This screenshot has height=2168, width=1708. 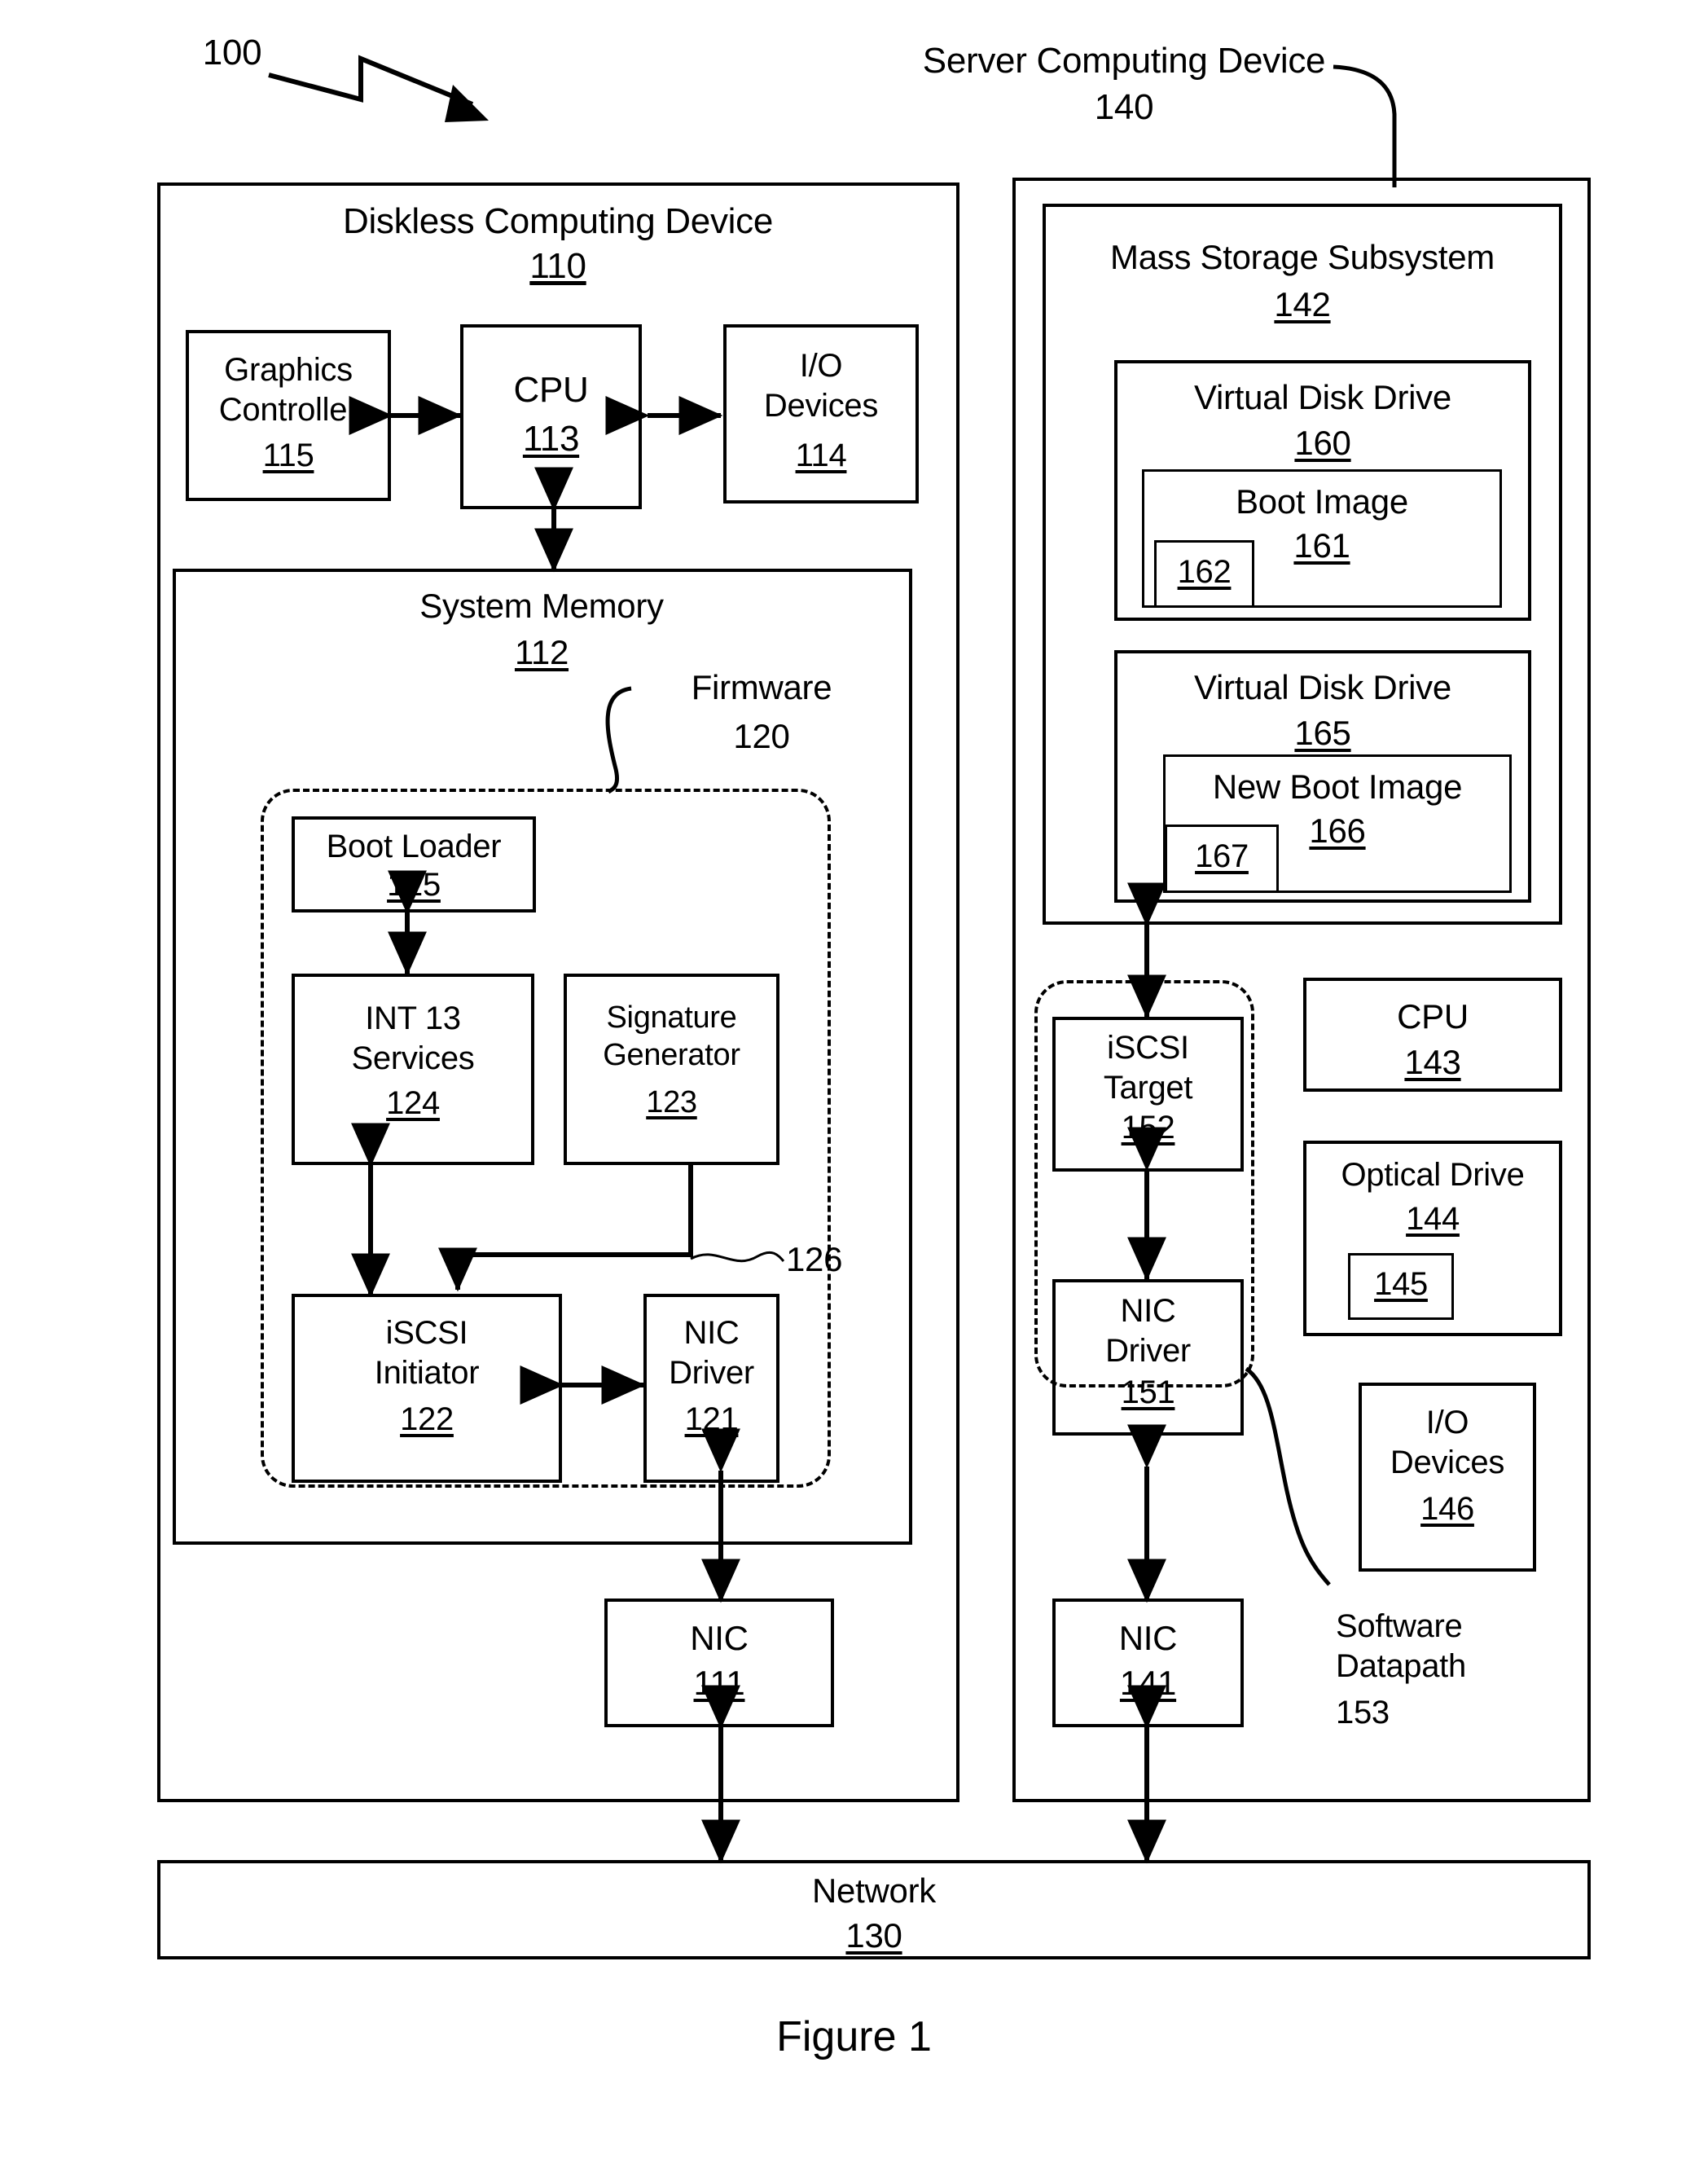 What do you see at coordinates (551, 390) in the screenshot?
I see `cpu-113-label: CPU` at bounding box center [551, 390].